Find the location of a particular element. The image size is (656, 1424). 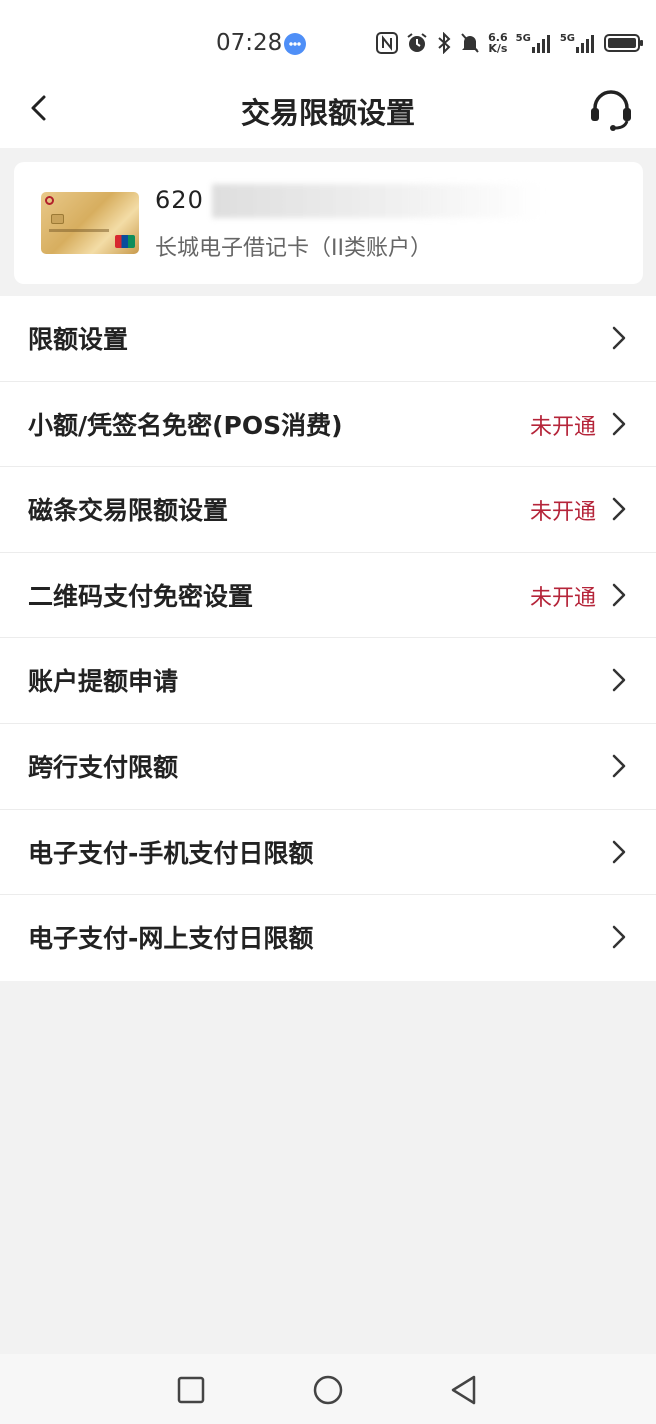

menu-item-label: 账户提额申请 is located at coordinates (103, 682).